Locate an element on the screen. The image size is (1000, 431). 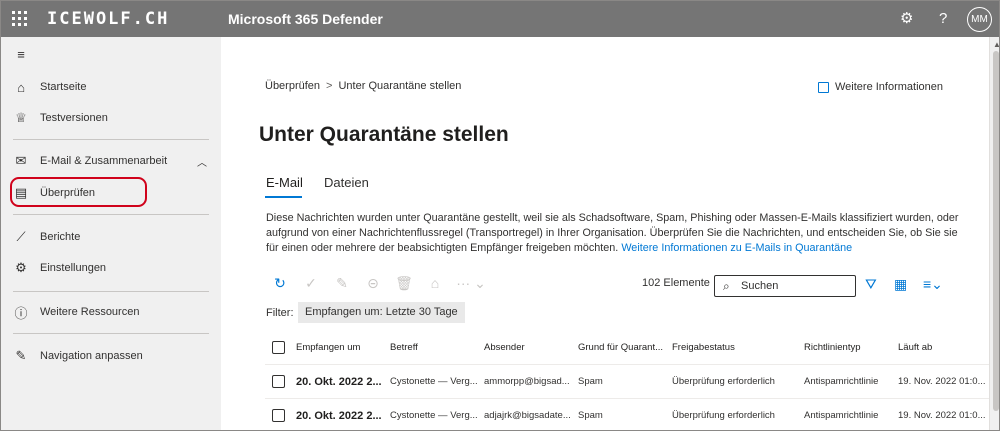
mail-icon: ✉ is located at coordinates (21, 160).